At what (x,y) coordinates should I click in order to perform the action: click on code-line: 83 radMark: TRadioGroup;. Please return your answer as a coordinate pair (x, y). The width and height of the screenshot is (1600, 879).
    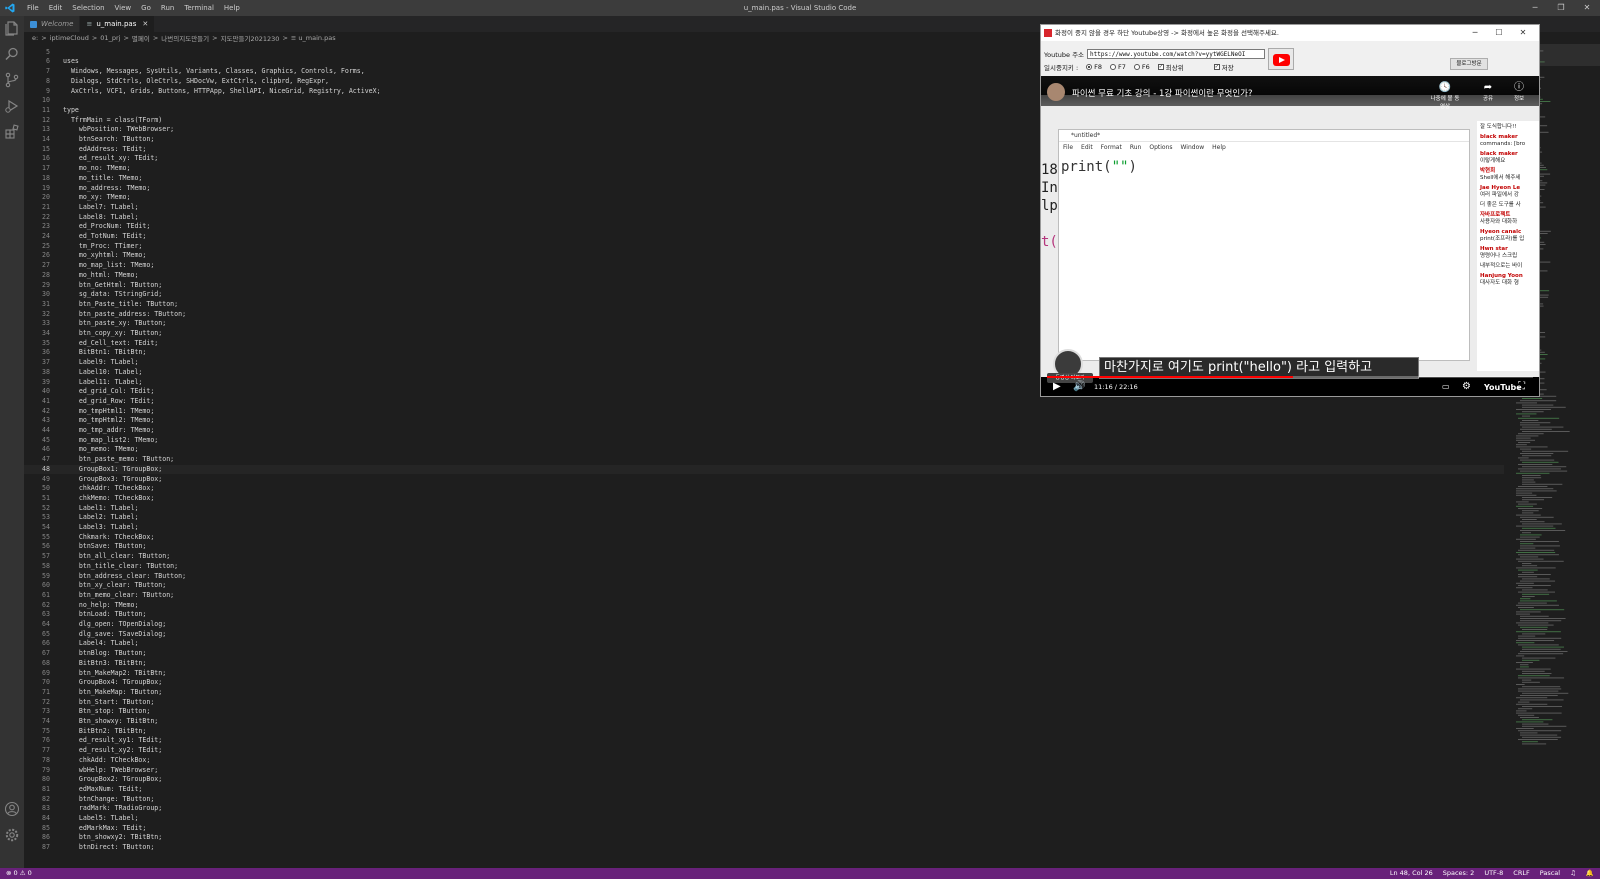
    Looking at the image, I should click on (764, 809).